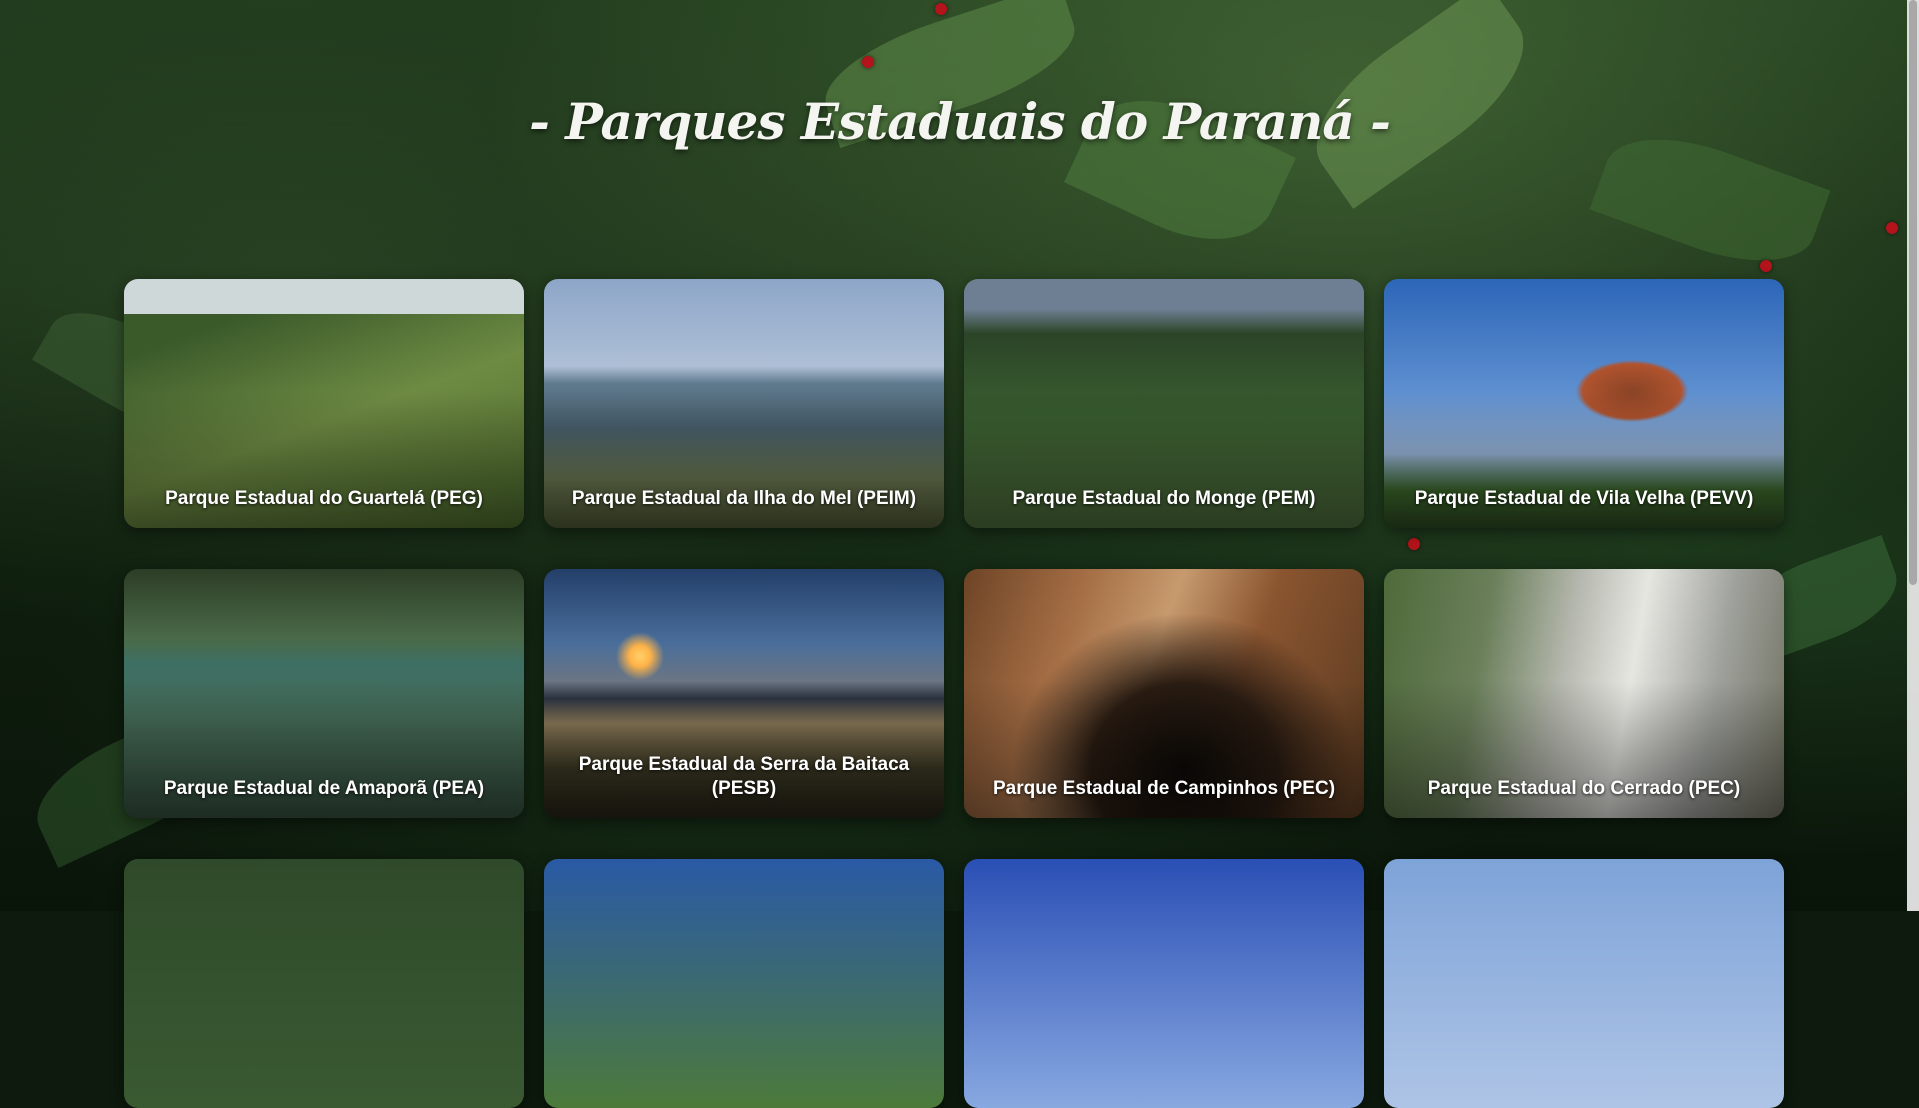 The height and width of the screenshot is (1108, 1919). What do you see at coordinates (324, 788) in the screenshot?
I see `park-card-title: Parque Estadual de Amaporã (PEA)` at bounding box center [324, 788].